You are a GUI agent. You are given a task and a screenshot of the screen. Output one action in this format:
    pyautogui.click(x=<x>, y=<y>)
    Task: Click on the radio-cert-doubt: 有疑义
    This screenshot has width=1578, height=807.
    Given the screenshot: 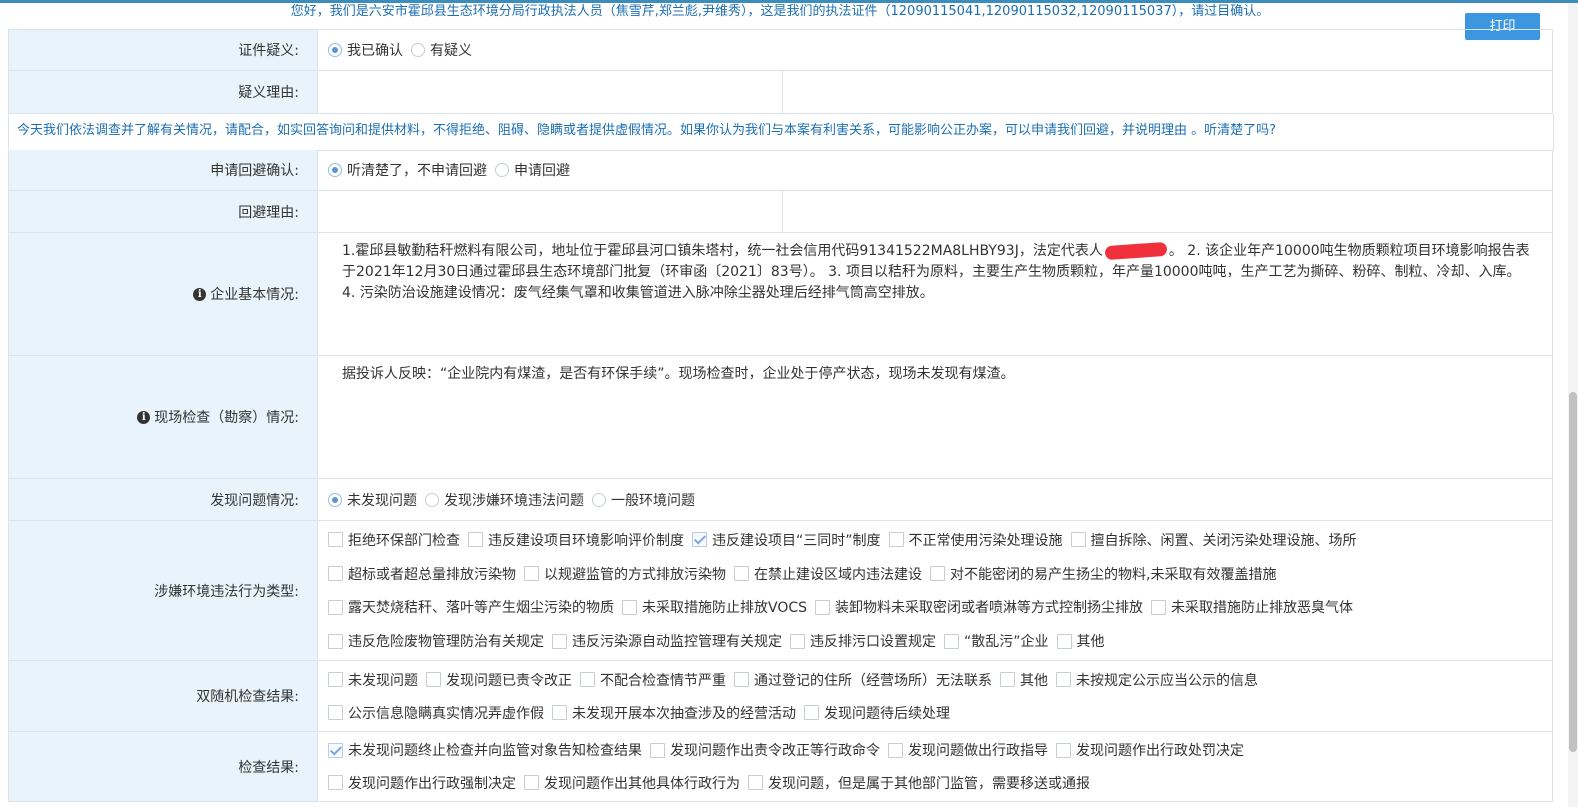 What is the action you would take?
    pyautogui.click(x=441, y=50)
    